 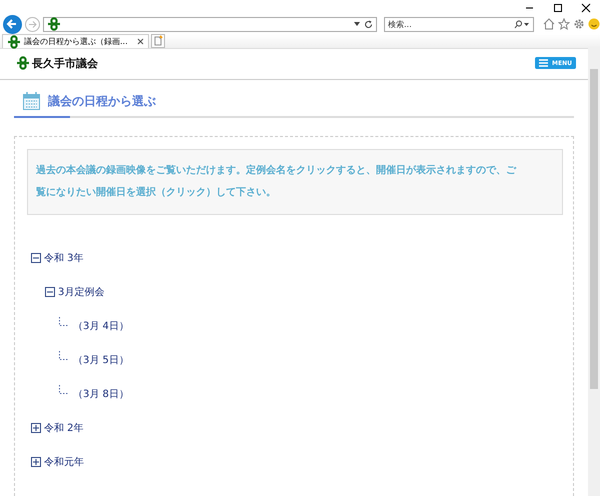 I want to click on close-icon, so click(x=140, y=41).